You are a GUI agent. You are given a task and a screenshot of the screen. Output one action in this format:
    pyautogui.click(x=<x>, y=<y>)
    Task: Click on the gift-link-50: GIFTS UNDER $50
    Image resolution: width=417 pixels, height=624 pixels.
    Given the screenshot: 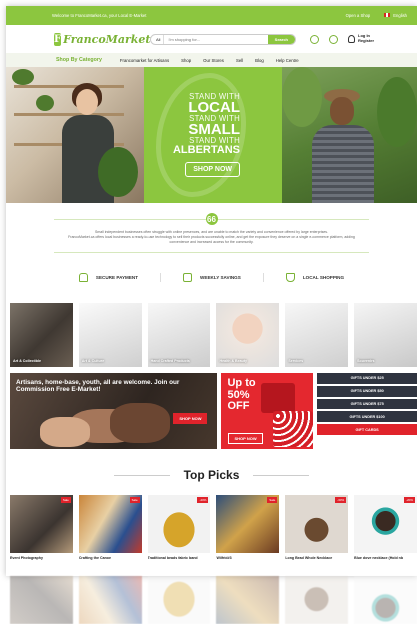 What is the action you would take?
    pyautogui.click(x=367, y=391)
    